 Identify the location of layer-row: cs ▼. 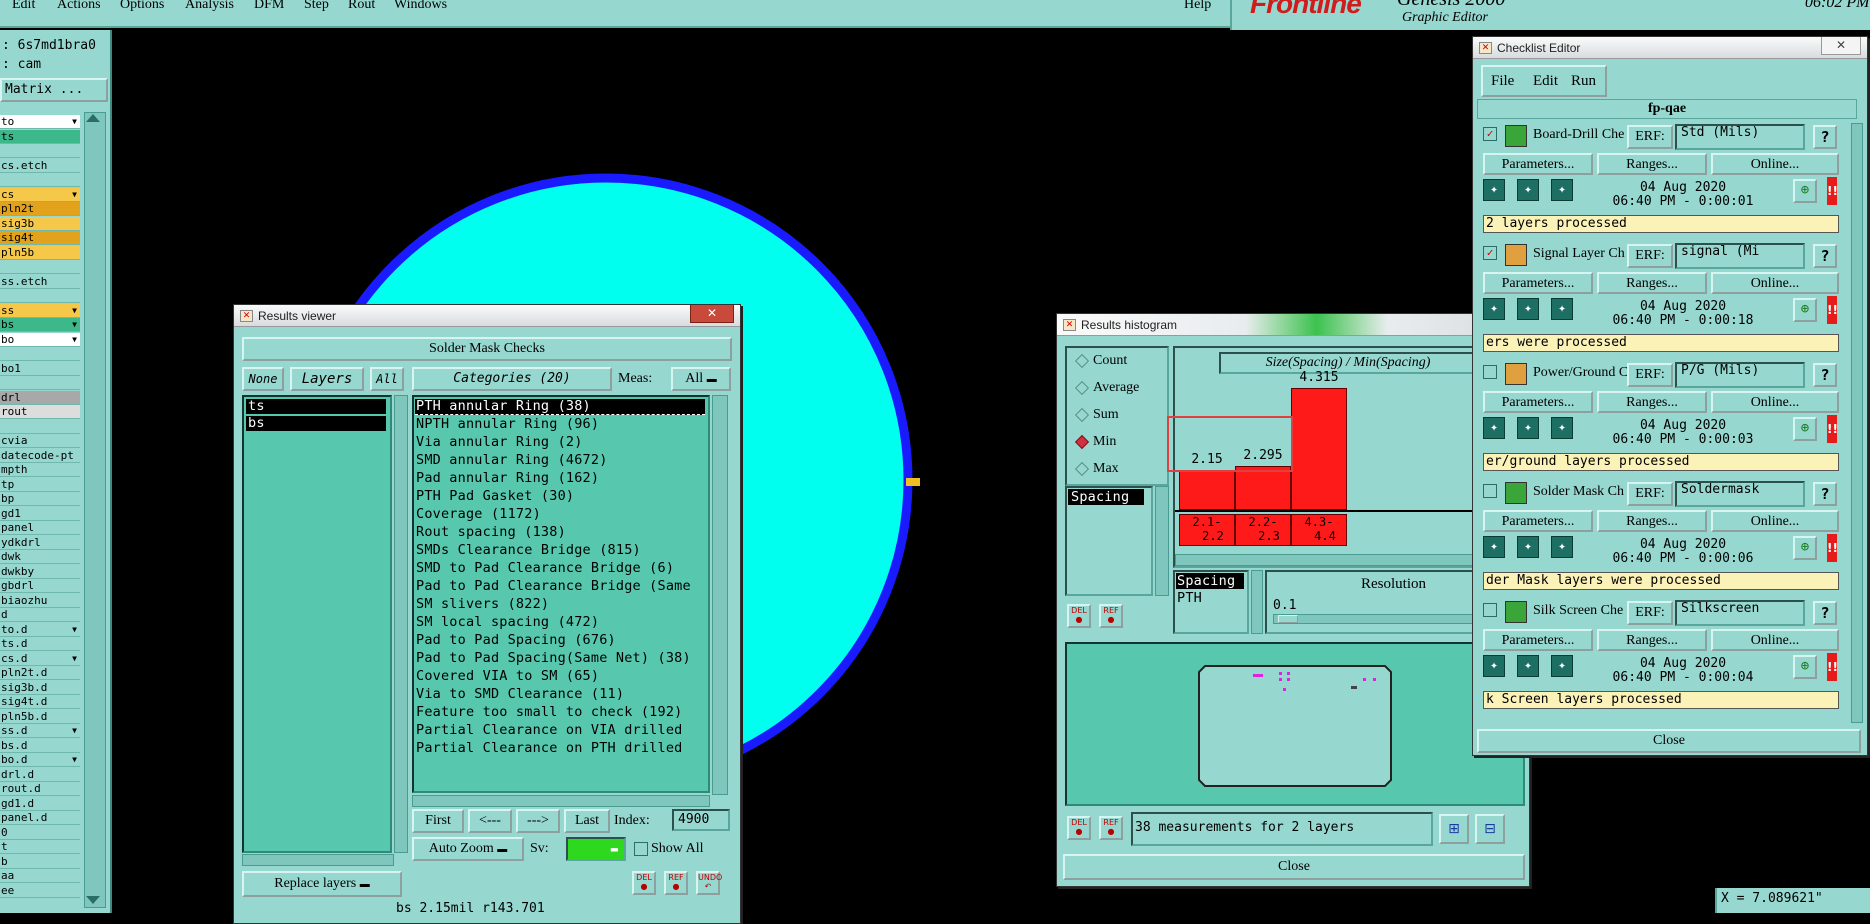
(40, 194).